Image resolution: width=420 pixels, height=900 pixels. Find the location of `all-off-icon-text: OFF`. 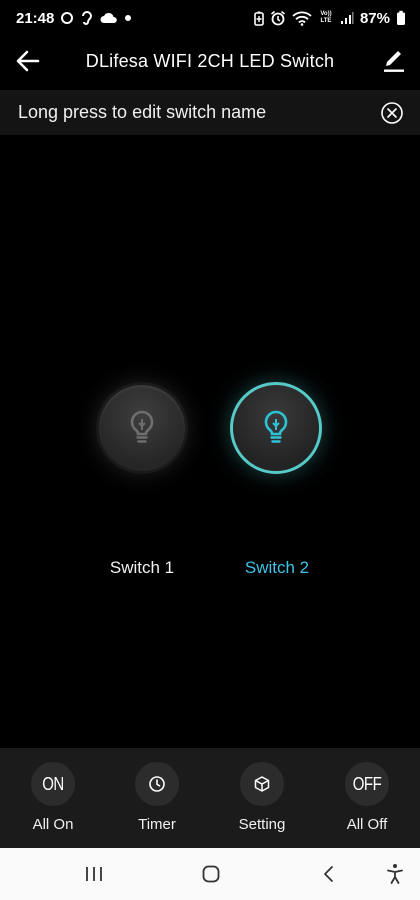

all-off-icon-text: OFF is located at coordinates (367, 784).